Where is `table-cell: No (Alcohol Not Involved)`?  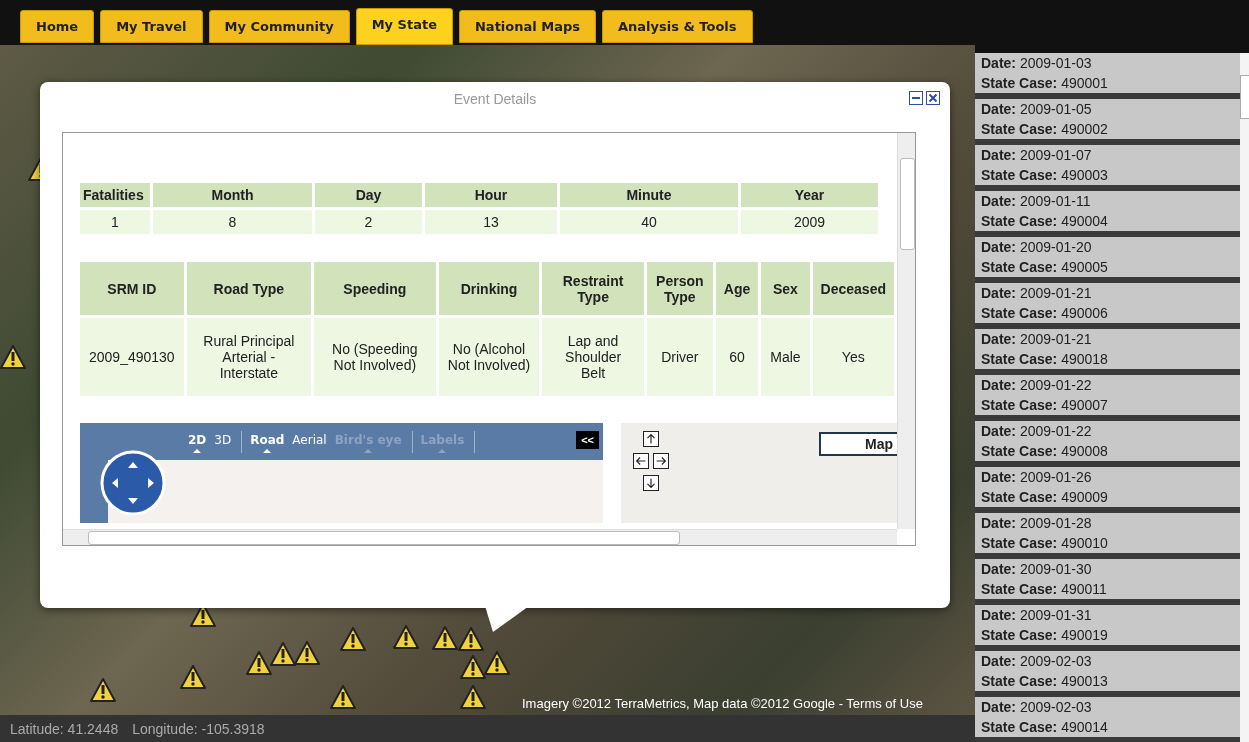 table-cell: No (Alcohol Not Involved) is located at coordinates (489, 357).